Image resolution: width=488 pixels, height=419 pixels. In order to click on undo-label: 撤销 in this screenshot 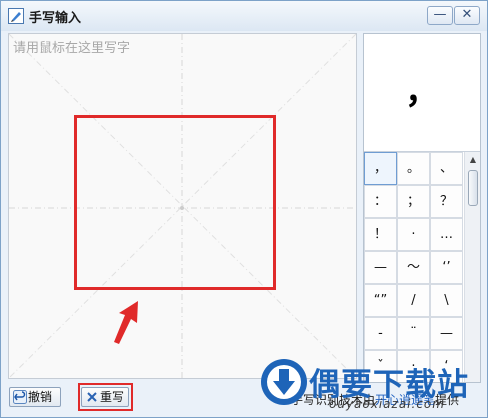, I will do `click(40, 397)`.